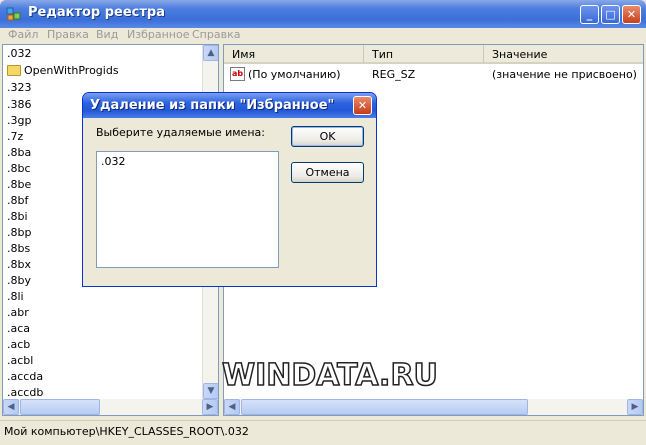 The width and height of the screenshot is (646, 445). Describe the element at coordinates (329, 375) in the screenshot. I see `watermark: WINDATA.RU` at that location.